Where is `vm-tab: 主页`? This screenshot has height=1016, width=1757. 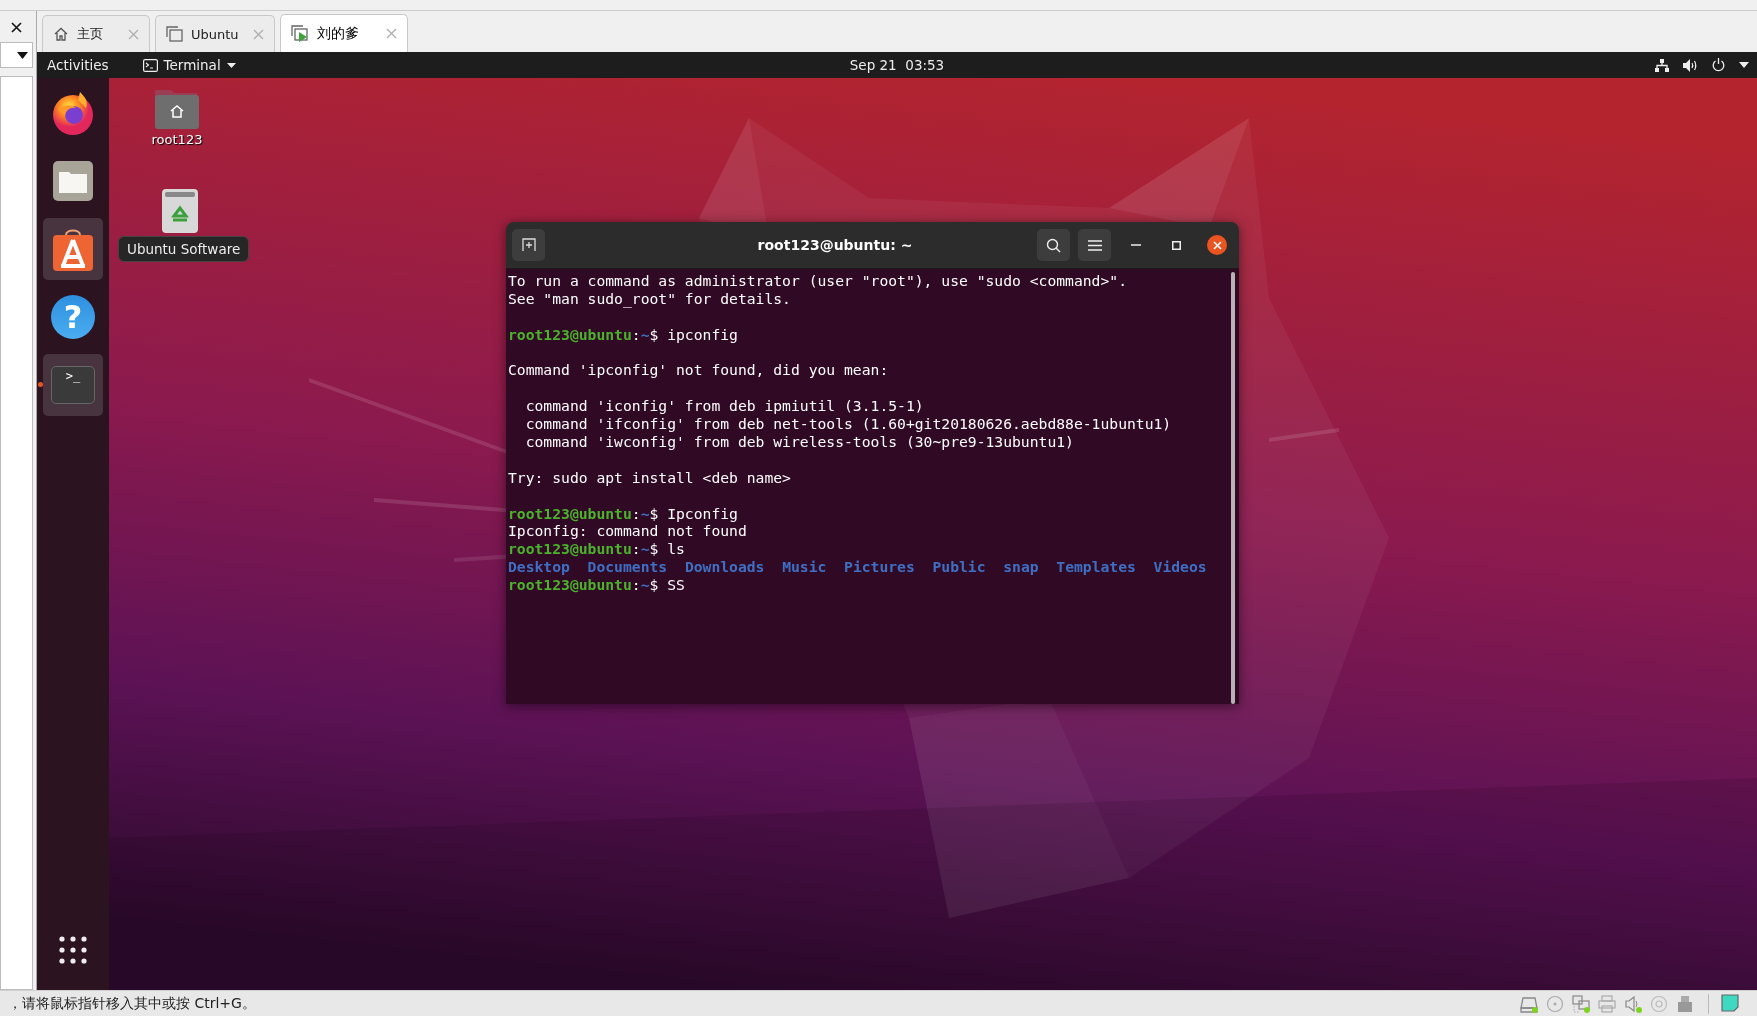 vm-tab: 主页 is located at coordinates (96, 33).